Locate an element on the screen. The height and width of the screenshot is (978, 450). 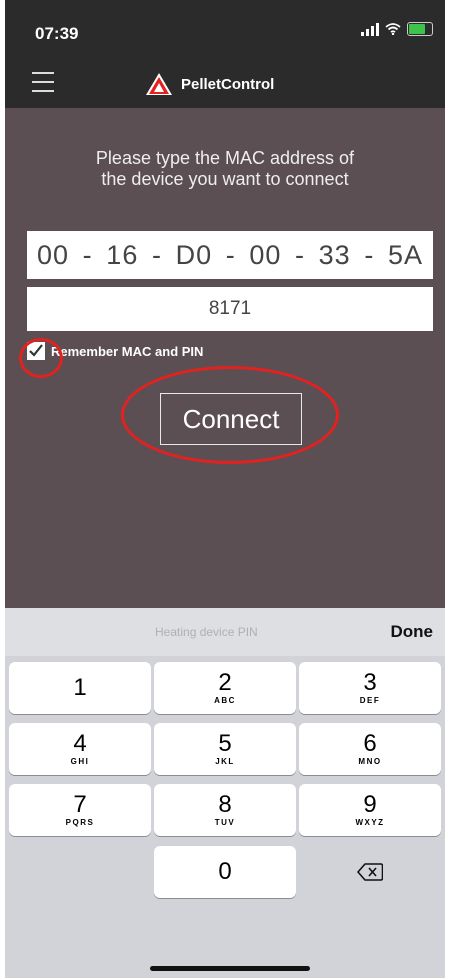
key-6: 6 MNO is located at coordinates (370, 749).